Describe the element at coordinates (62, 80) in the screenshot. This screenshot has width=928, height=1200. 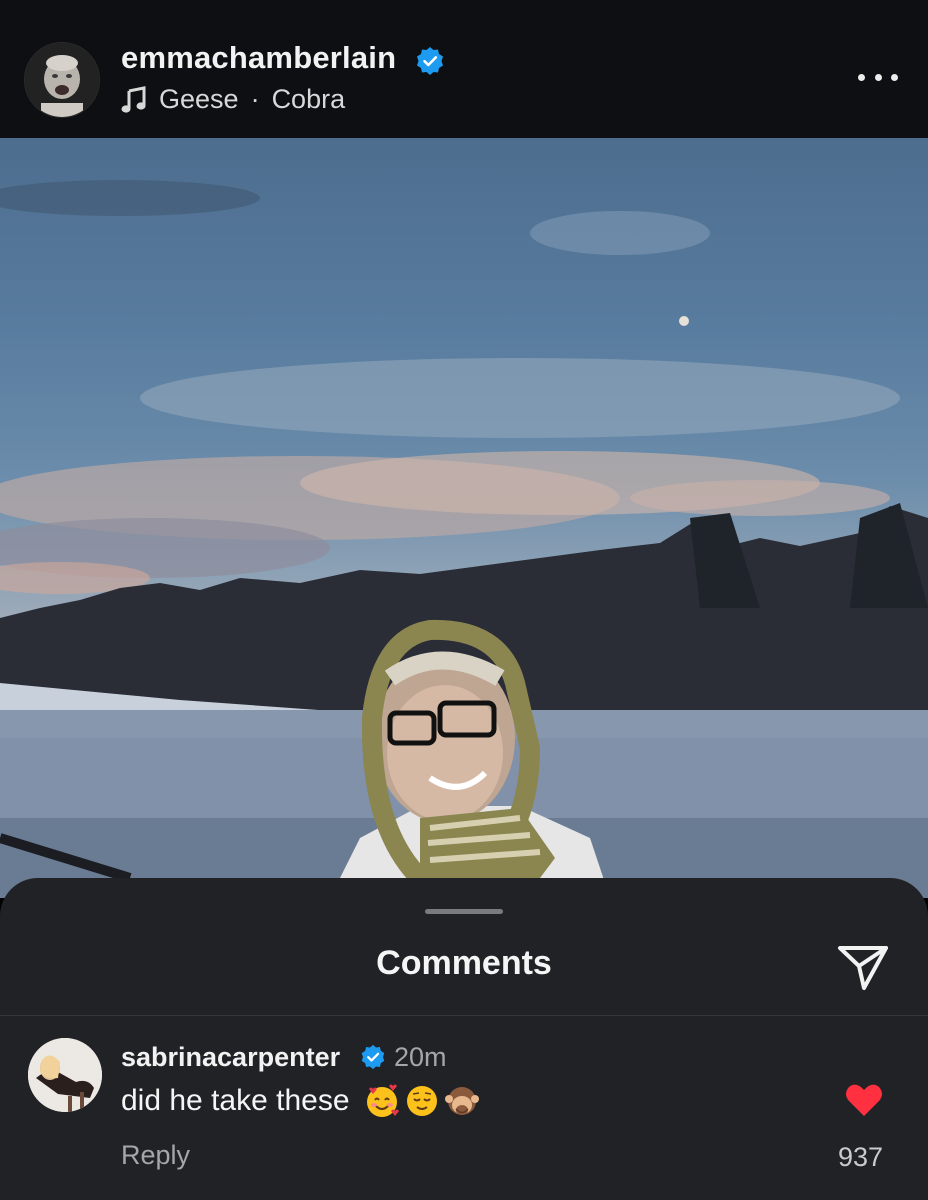
I see `author-avatar` at that location.